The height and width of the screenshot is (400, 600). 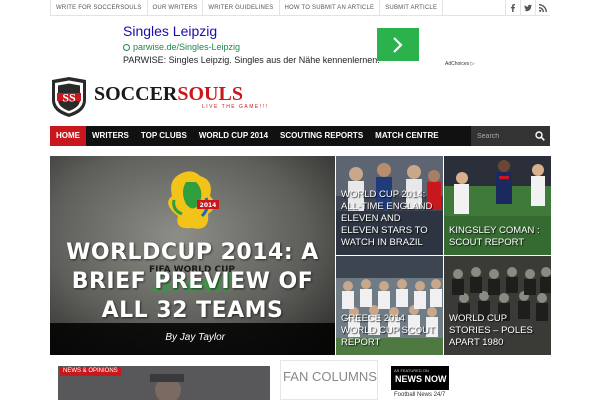 I want to click on ad-title: Singles Leipzig, so click(x=170, y=31).